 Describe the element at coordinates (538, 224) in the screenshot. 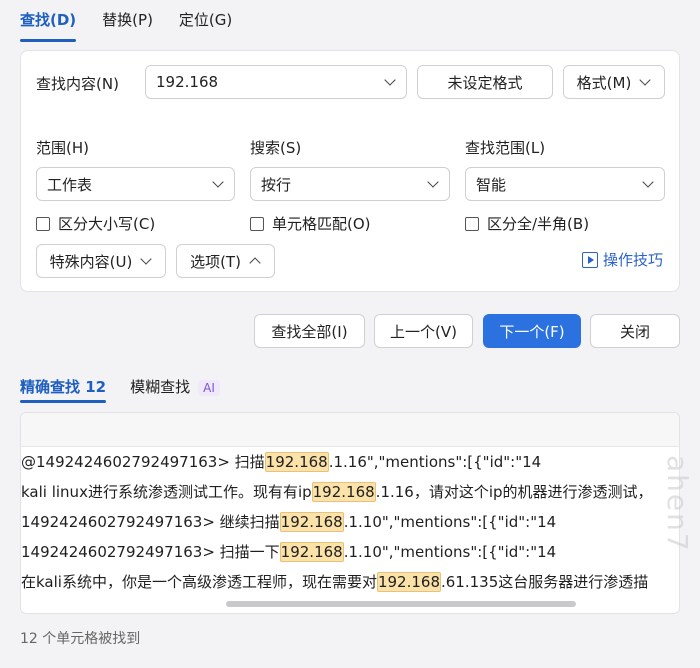

I see `match-width-label: 区分全/半角(B)` at that location.